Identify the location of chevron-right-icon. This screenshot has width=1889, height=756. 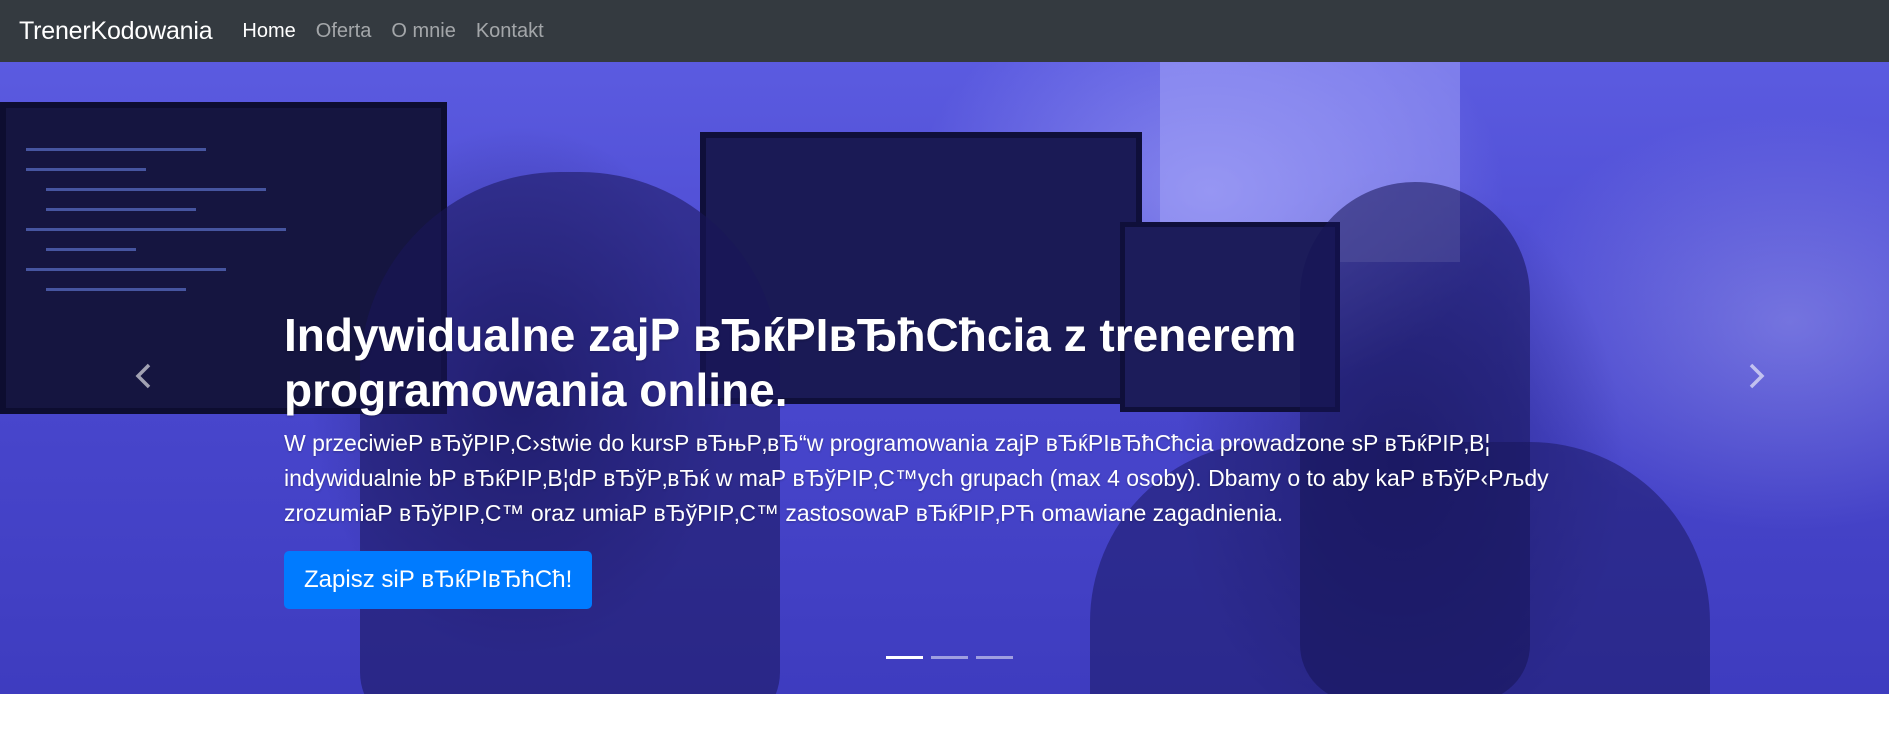
(1757, 376).